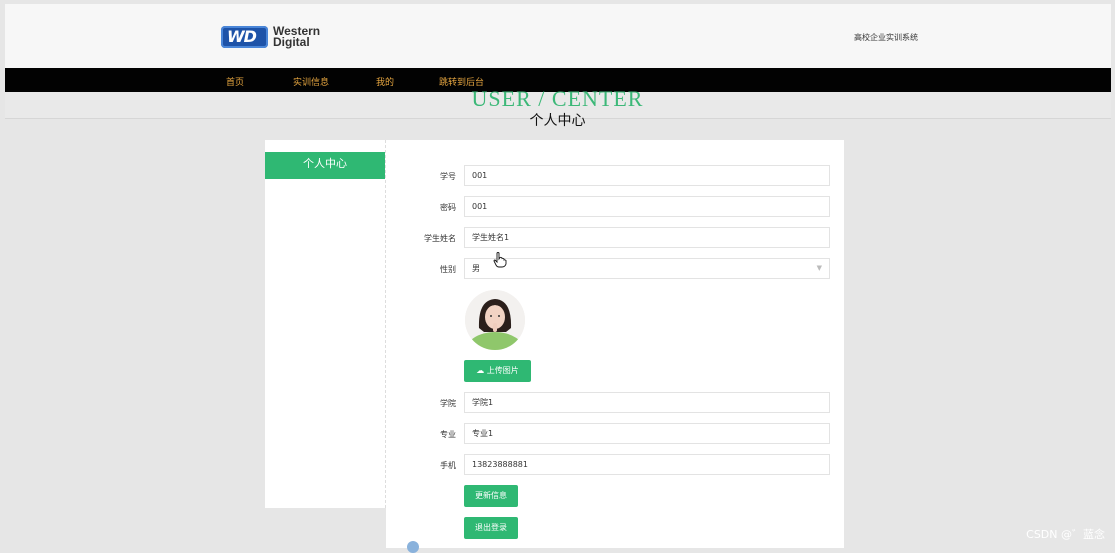 This screenshot has height=553, width=1115. Describe the element at coordinates (497, 371) in the screenshot. I see `upload-image-button: ☁ 上传图片` at that location.